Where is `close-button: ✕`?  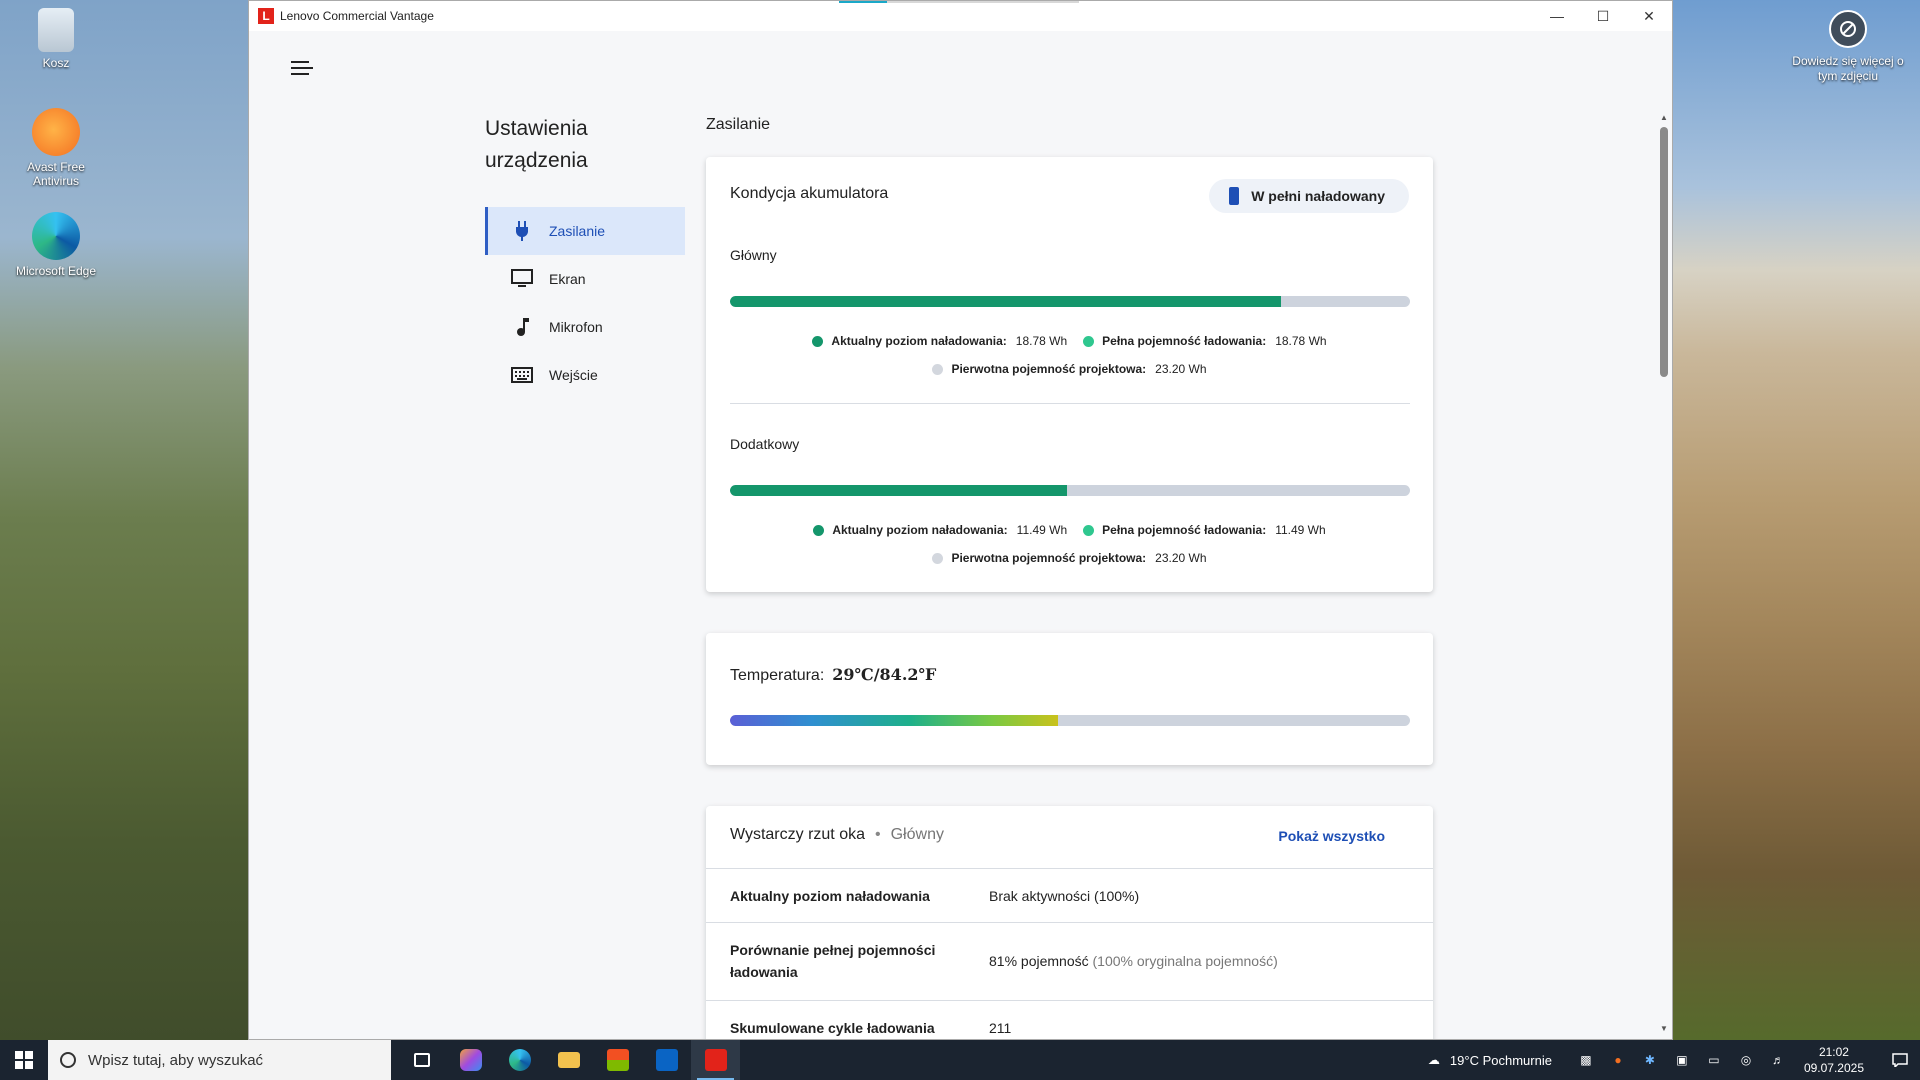 close-button: ✕ is located at coordinates (1649, 16).